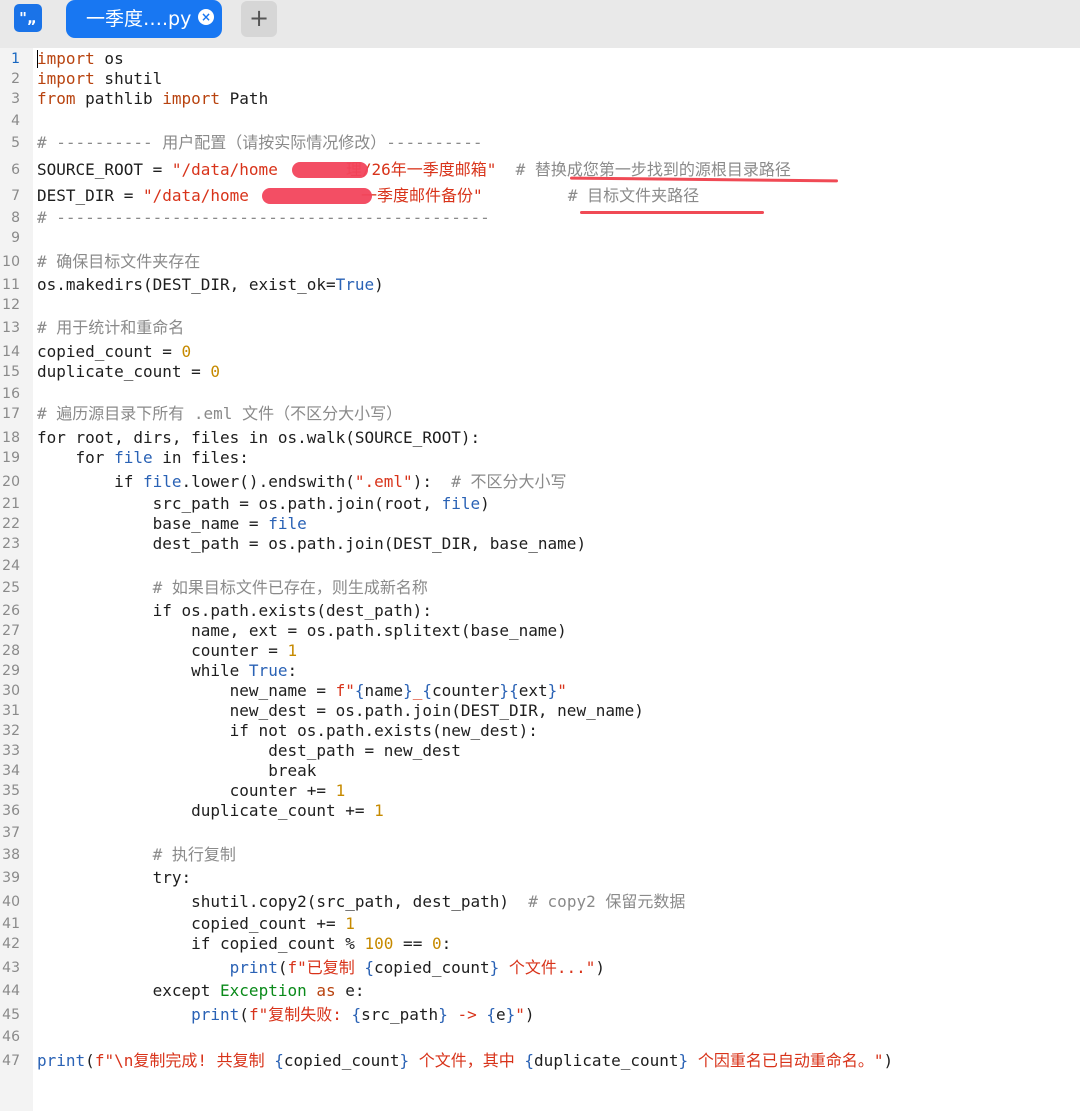 The height and width of the screenshot is (1111, 1080). I want to click on code-line: name, ext = os.path.splitext(base_name), so click(302, 631).